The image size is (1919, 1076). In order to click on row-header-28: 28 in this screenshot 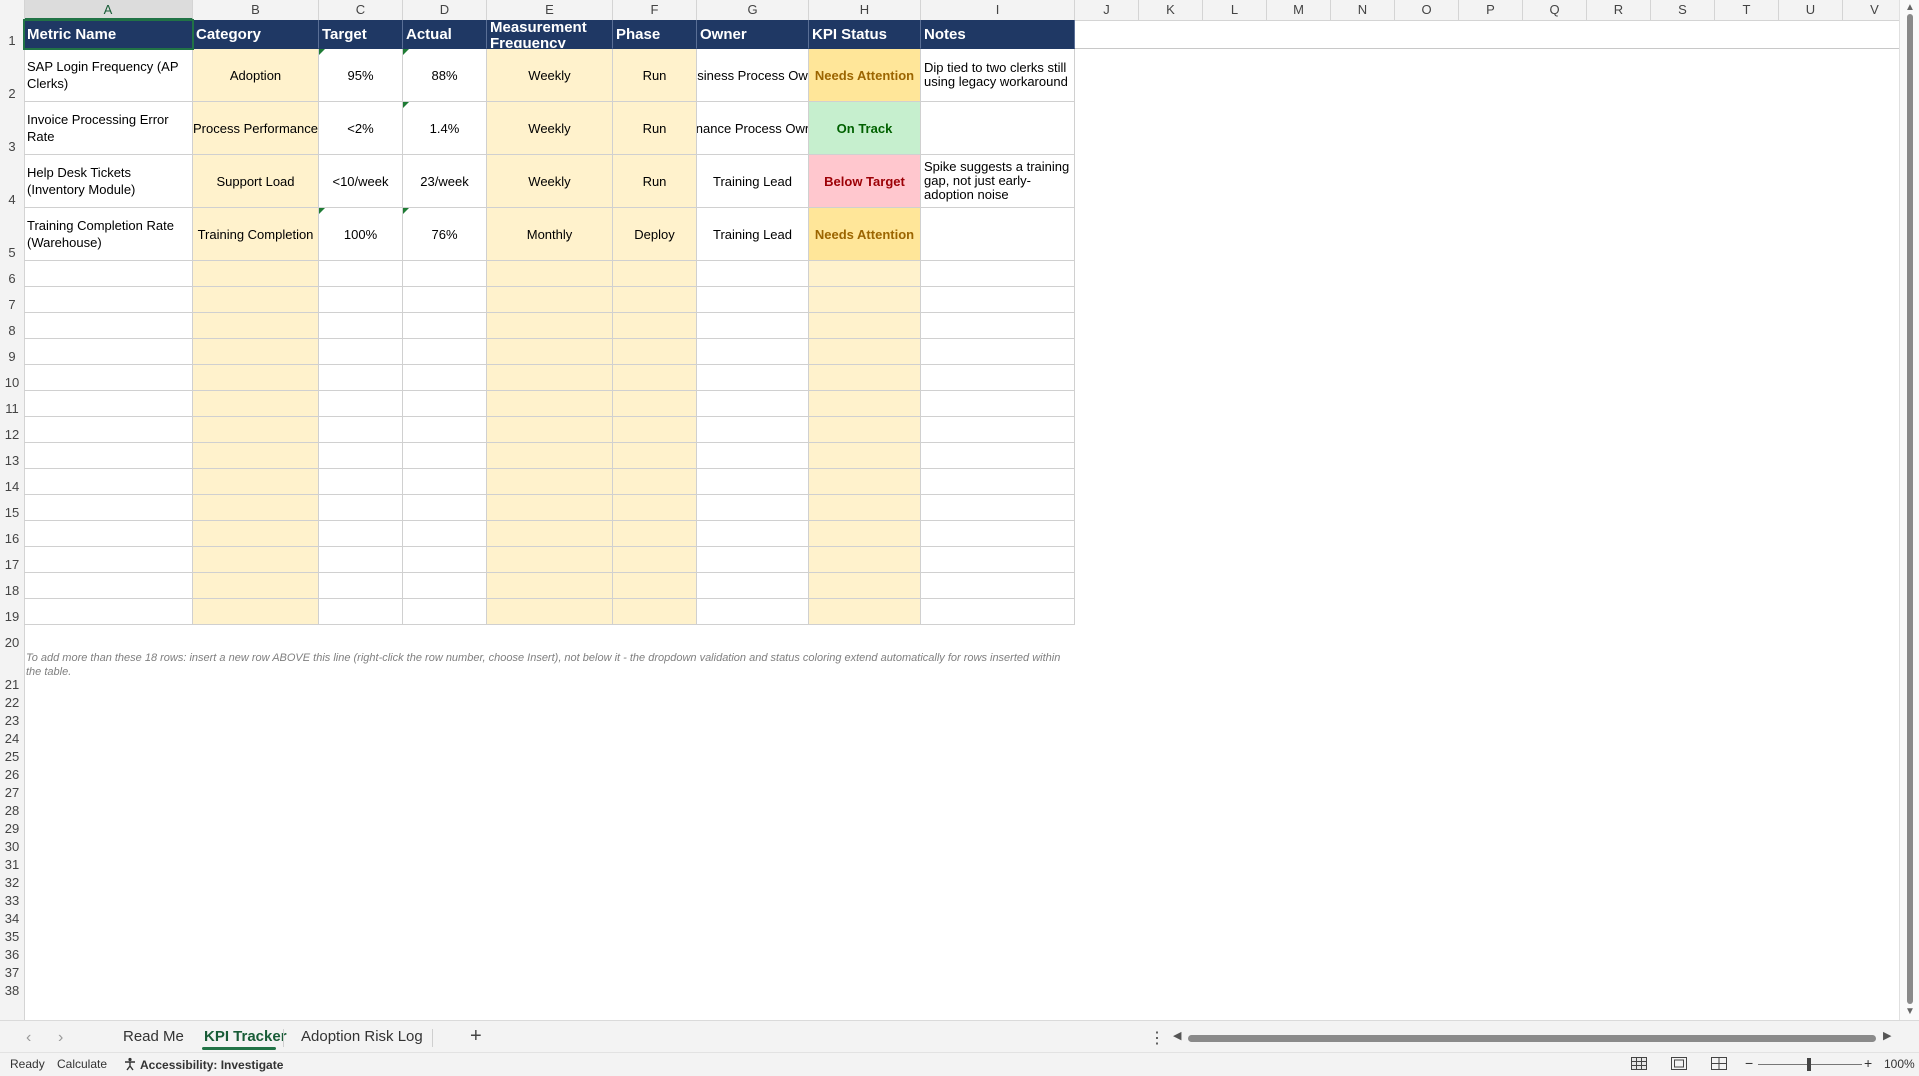, I will do `click(12, 810)`.